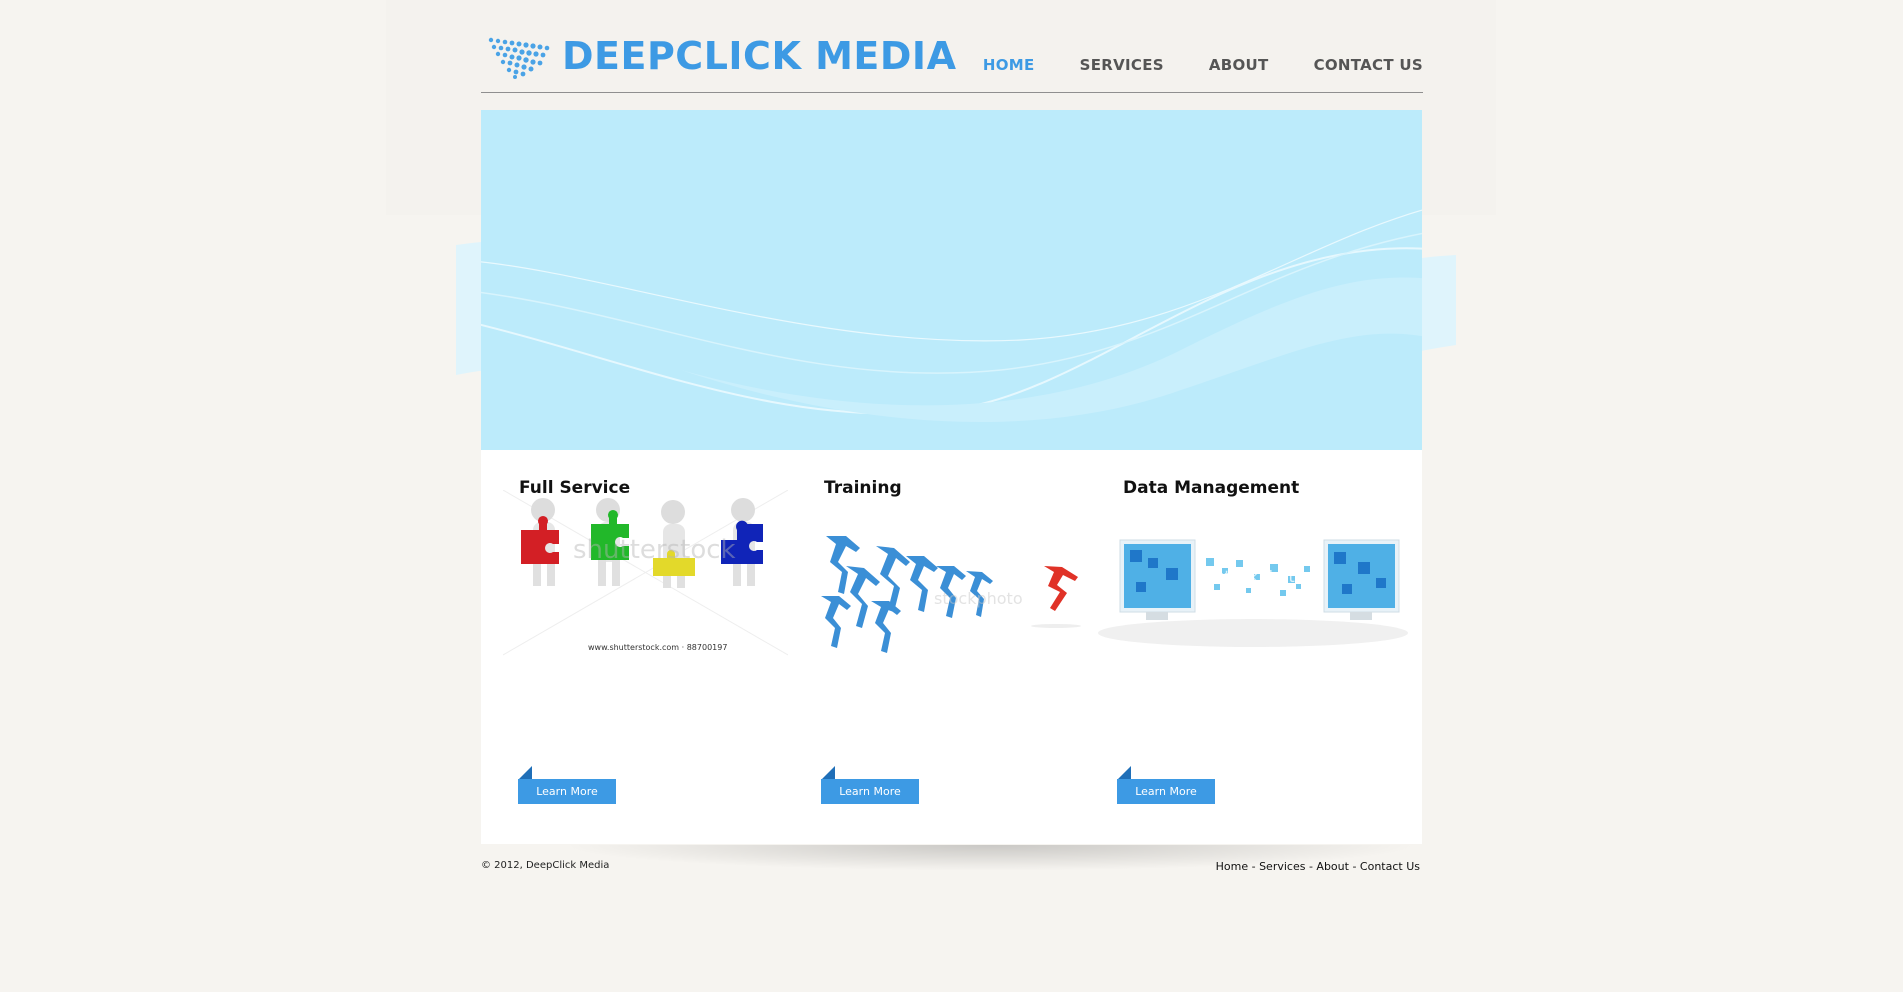 This screenshot has height=992, width=1903. I want to click on nav-home: HOME, so click(1009, 65).